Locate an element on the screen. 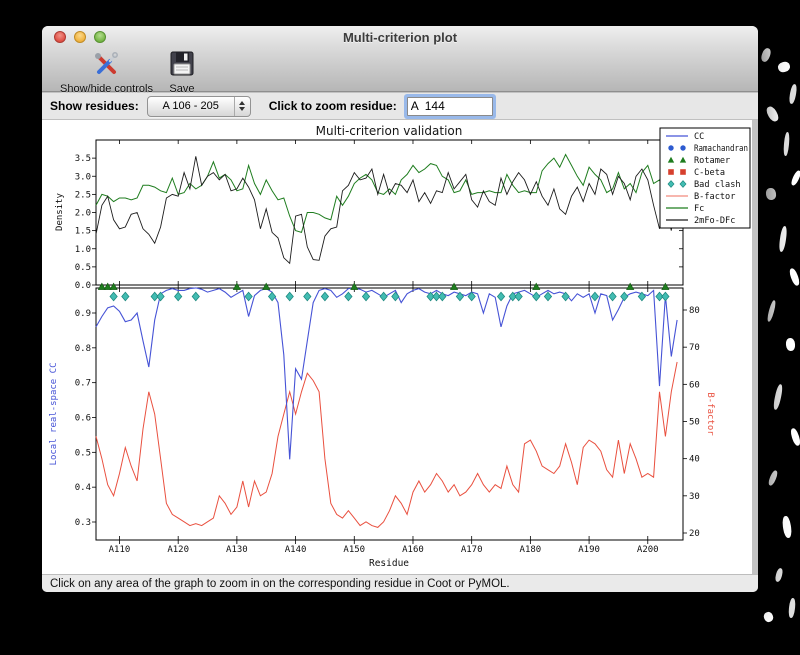 Image resolution: width=800 pixels, height=655 pixels. axis-tick-label: 1.5 is located at coordinates (83, 232).